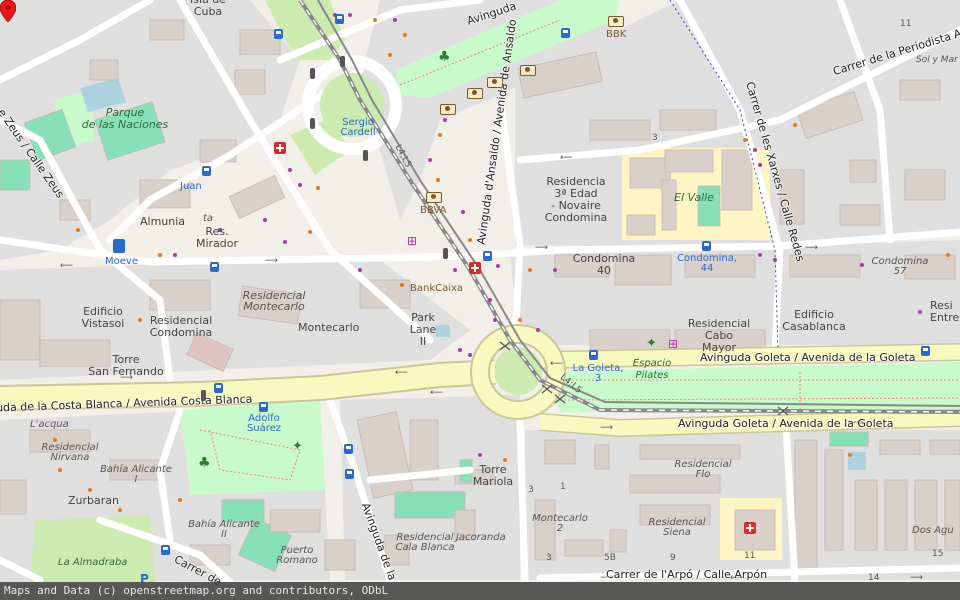  What do you see at coordinates (224, 529) in the screenshot?
I see `label-bahia-alicante-2: Bahía Alicante II` at bounding box center [224, 529].